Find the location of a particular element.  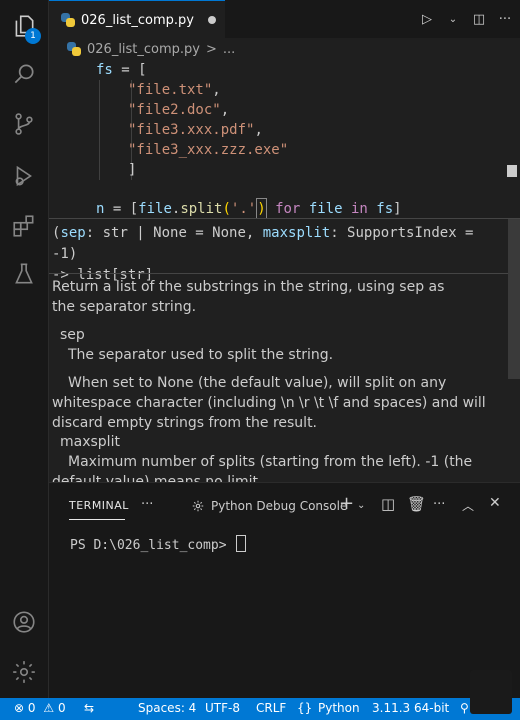

trash-icon: 🗑 is located at coordinates (416, 504).